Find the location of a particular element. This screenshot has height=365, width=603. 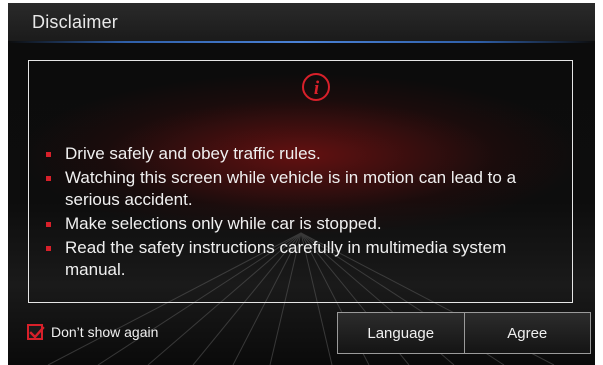

info-icon: i is located at coordinates (316, 87).